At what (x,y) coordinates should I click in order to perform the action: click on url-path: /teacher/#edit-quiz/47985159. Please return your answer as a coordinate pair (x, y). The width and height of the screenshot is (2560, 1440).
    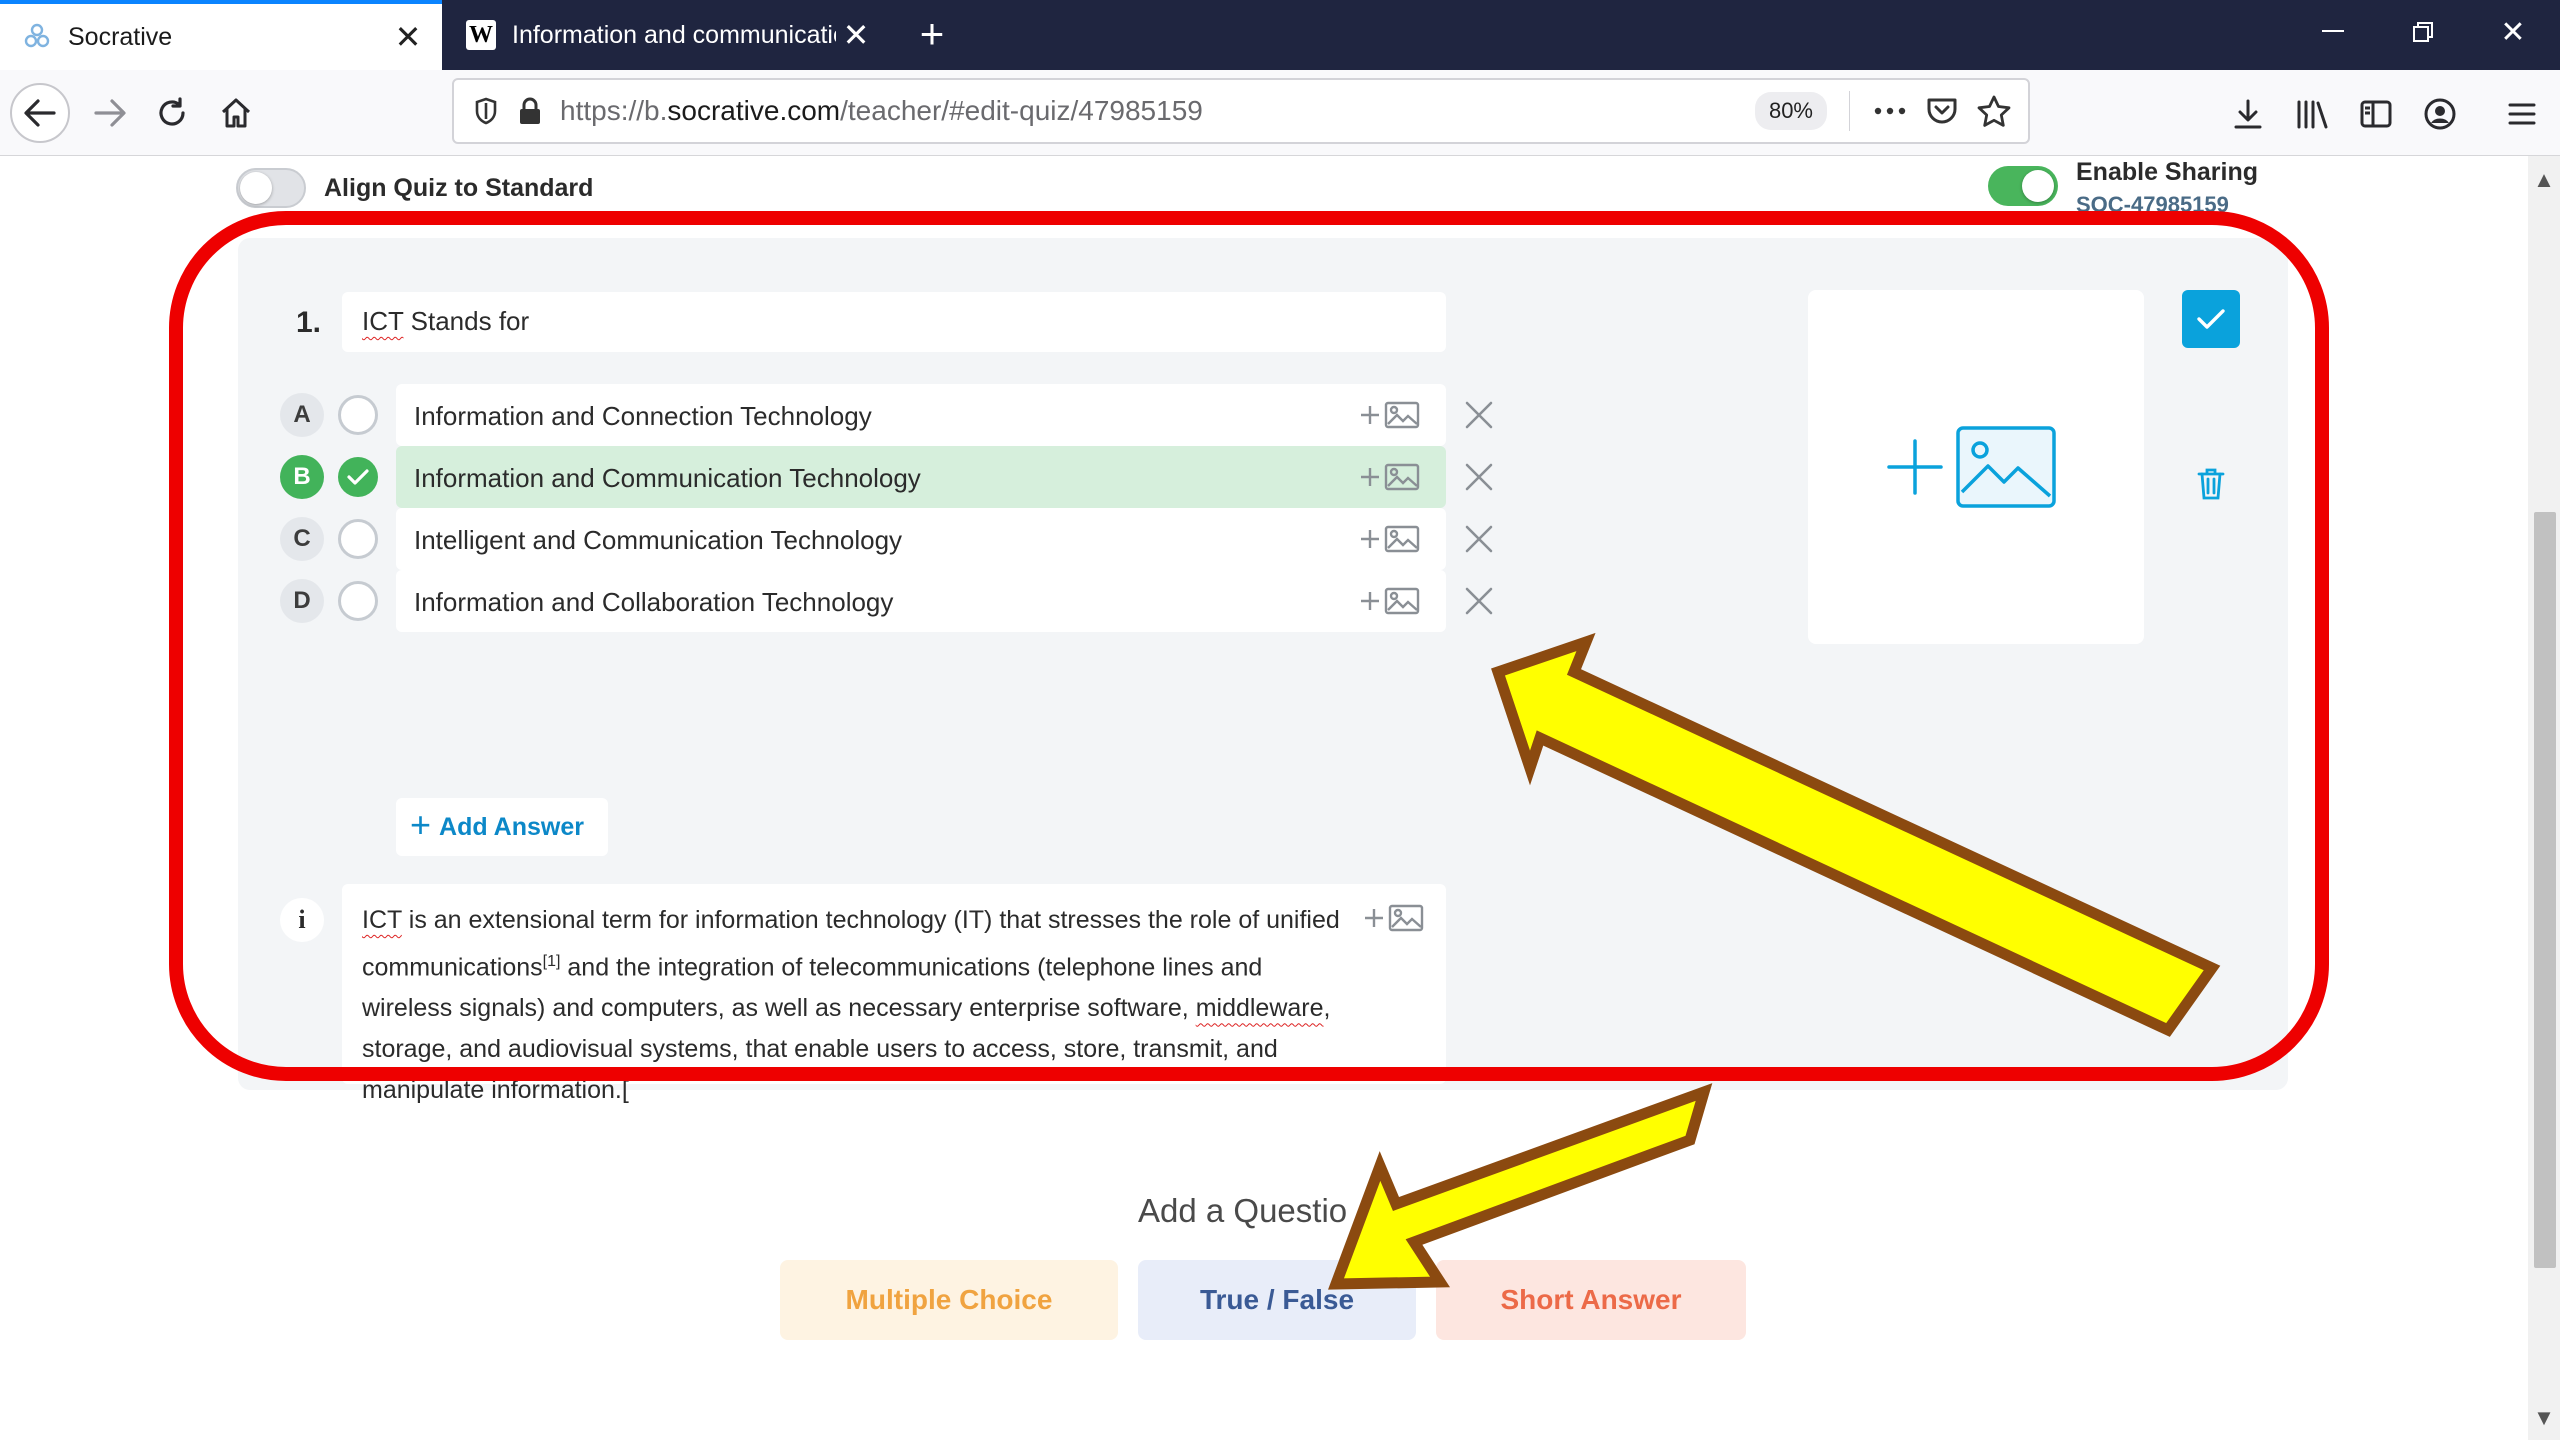
    Looking at the image, I should click on (1021, 110).